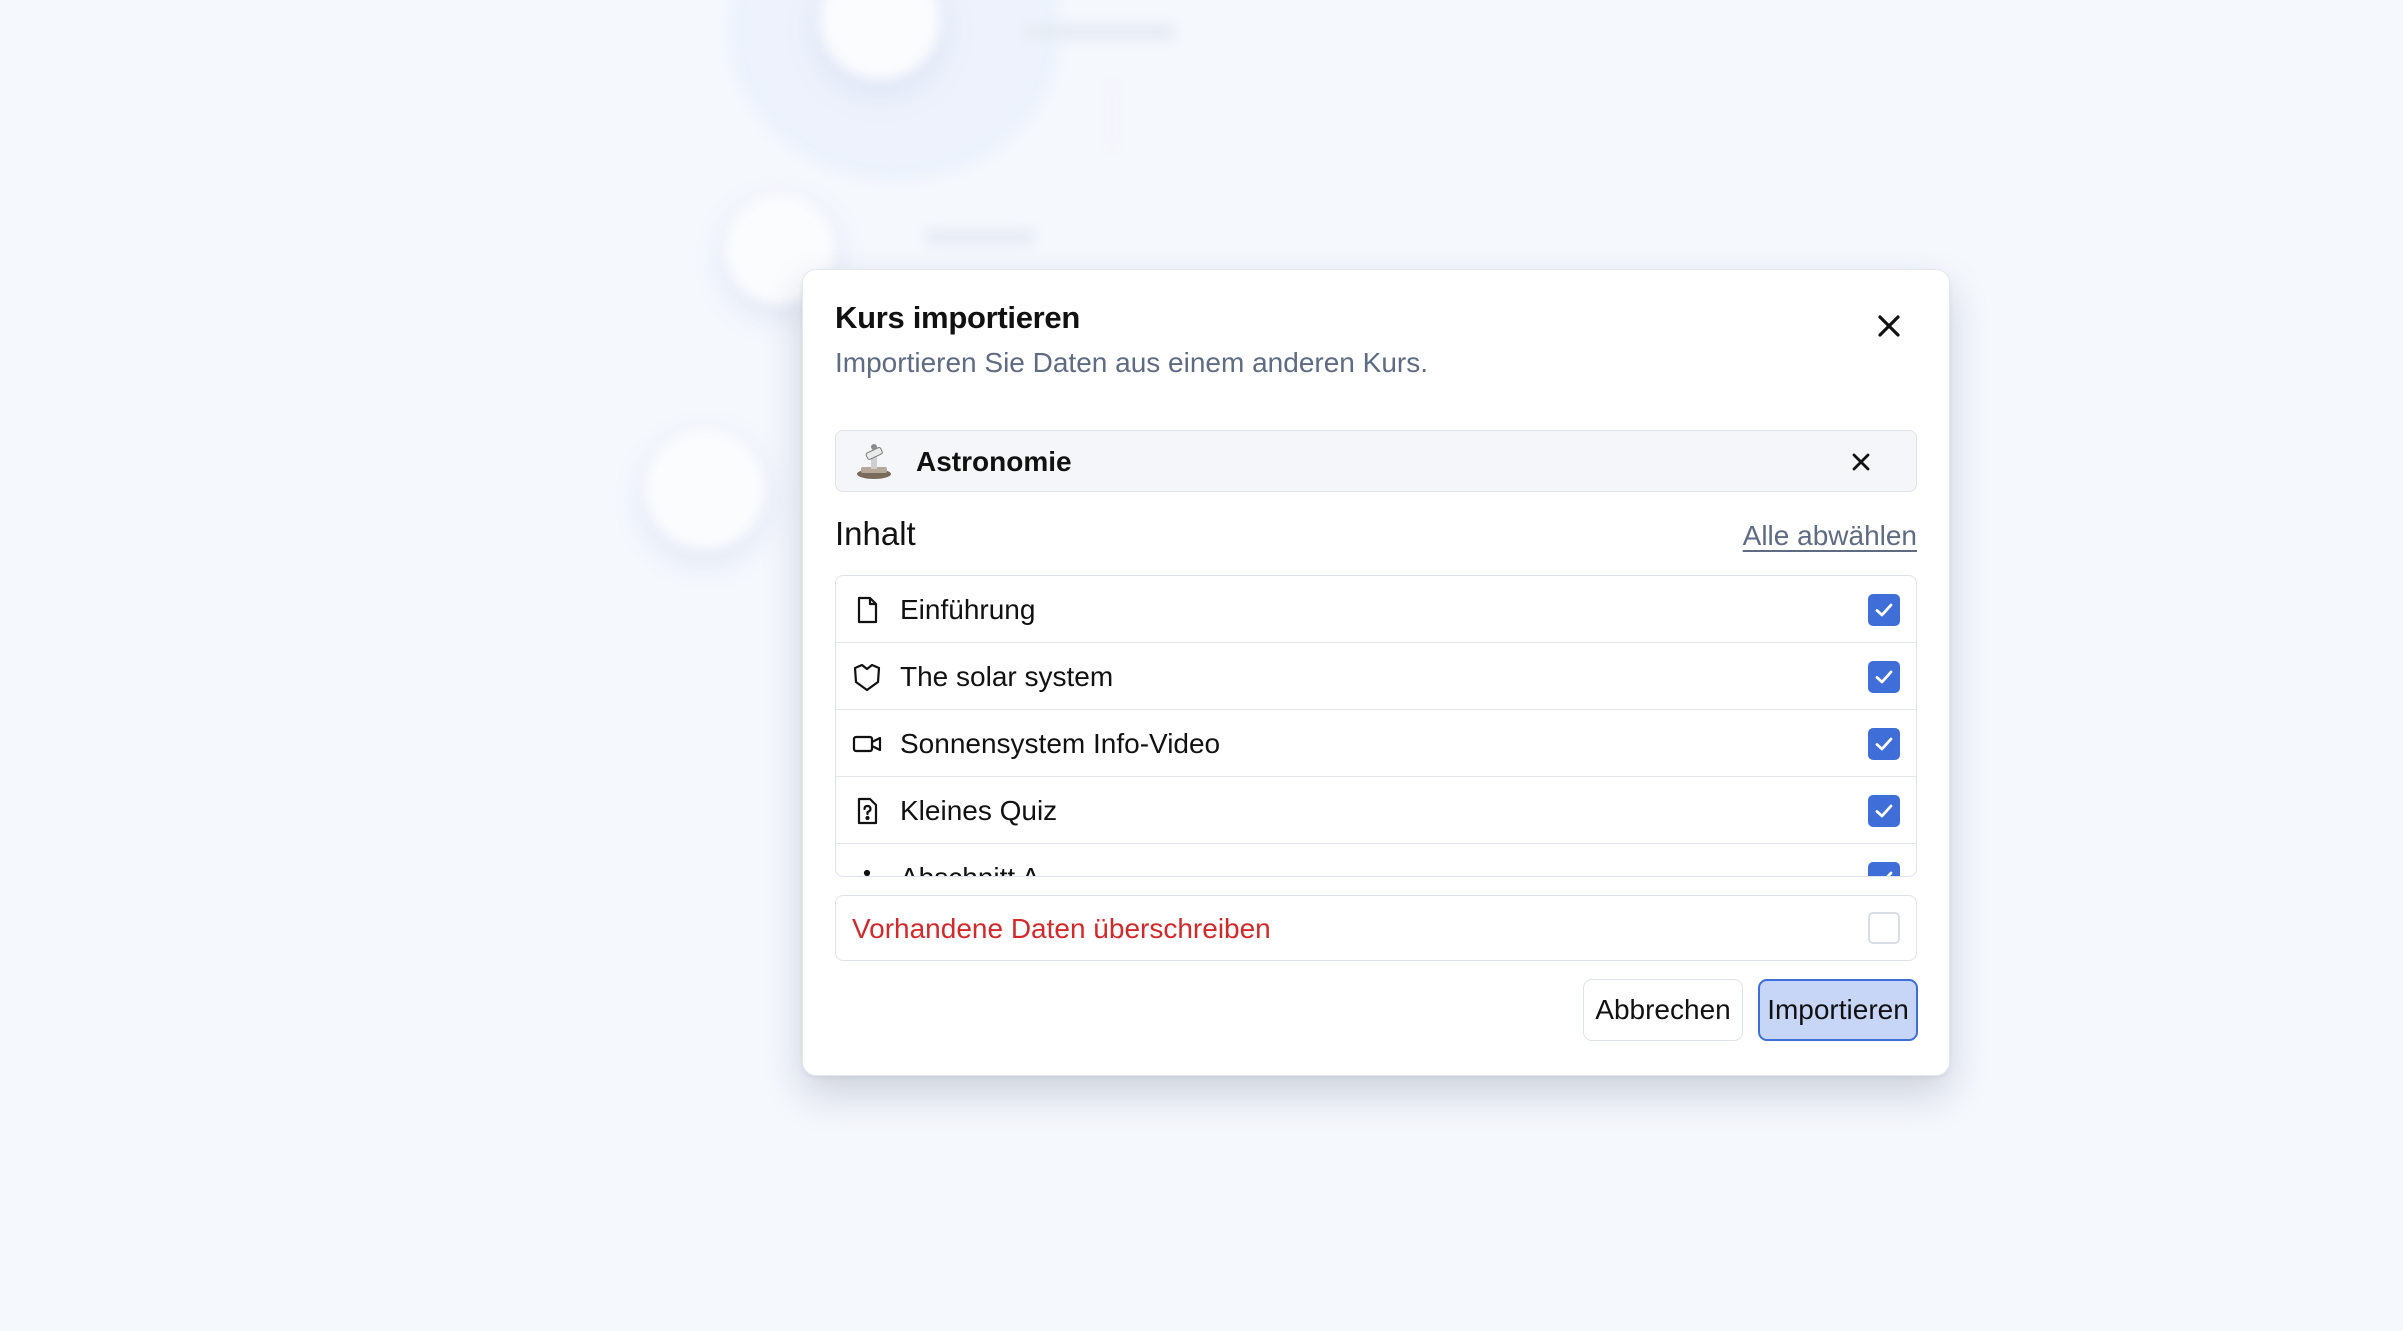  I want to click on selected-course: Astronomie, so click(1376, 461).